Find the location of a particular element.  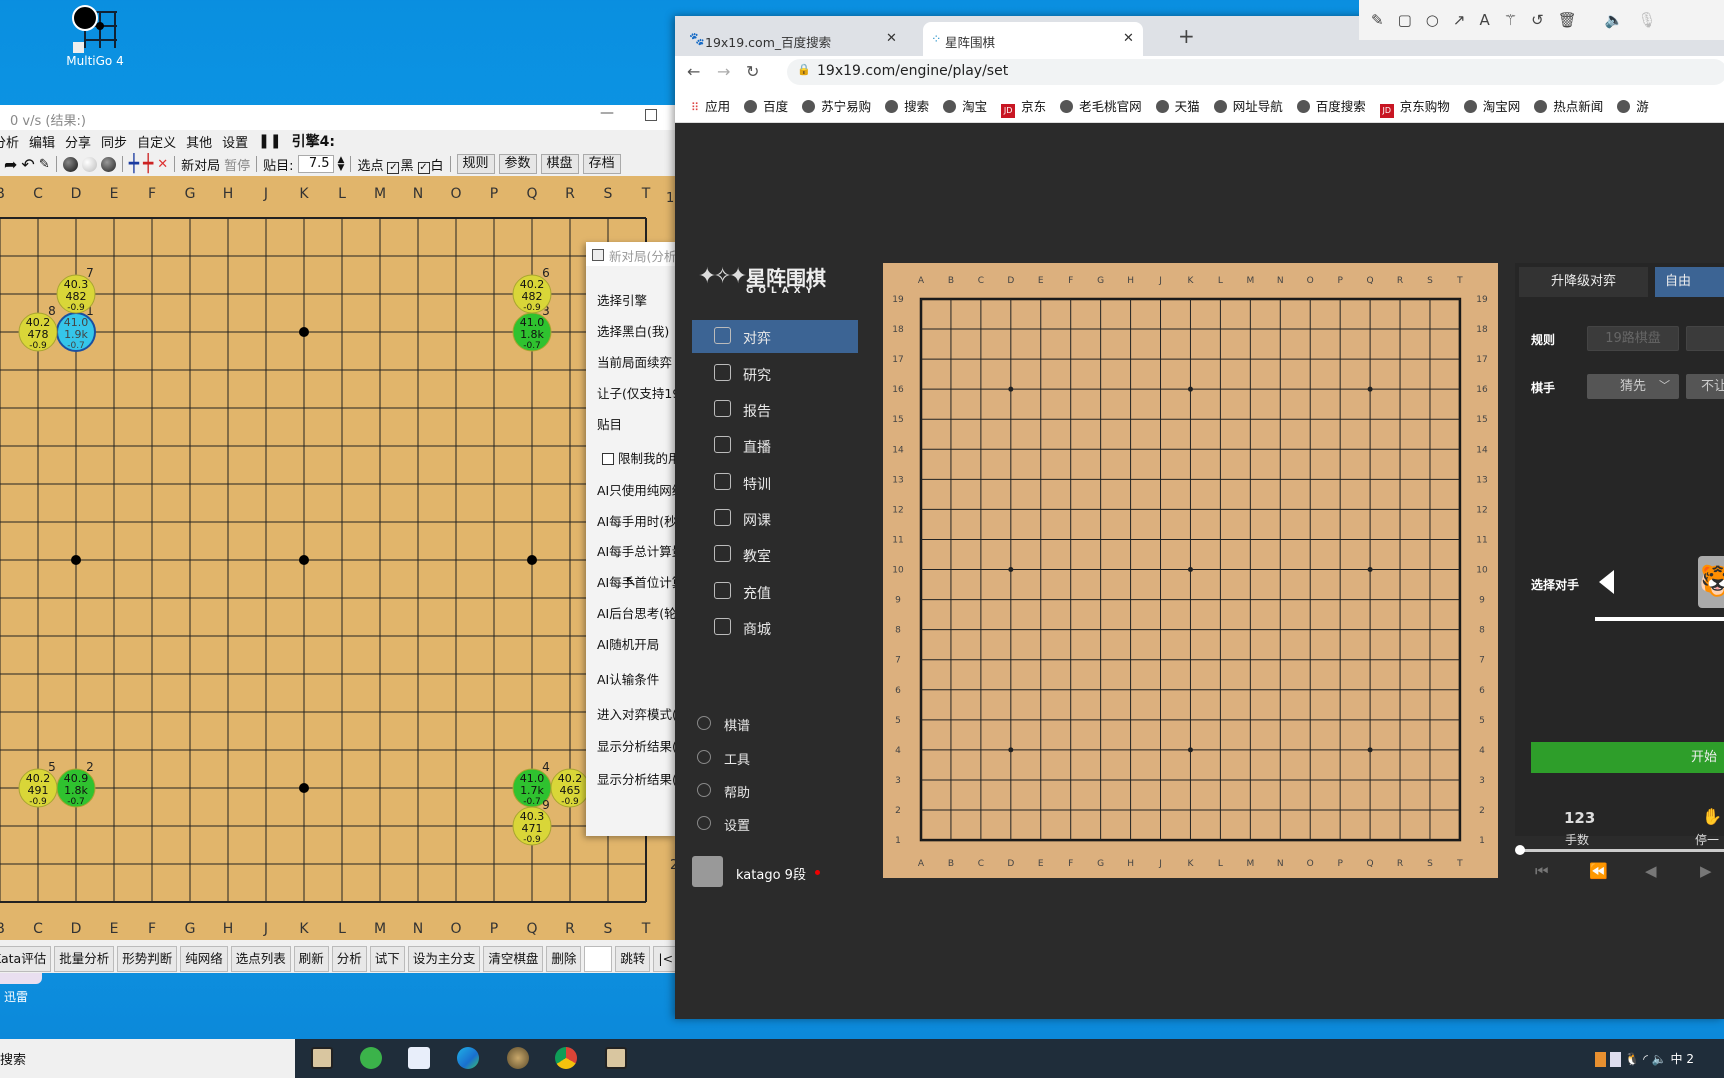

tray-feishu-icon is located at coordinates (1615, 1059).